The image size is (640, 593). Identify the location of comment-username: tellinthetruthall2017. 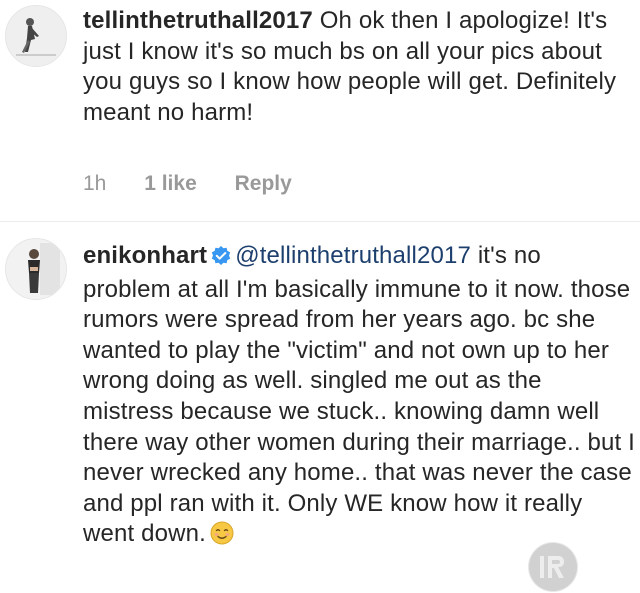
(198, 20).